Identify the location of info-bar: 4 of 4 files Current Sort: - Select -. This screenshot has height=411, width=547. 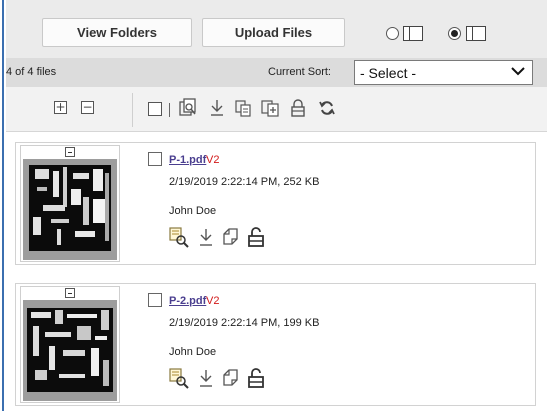
(276, 72).